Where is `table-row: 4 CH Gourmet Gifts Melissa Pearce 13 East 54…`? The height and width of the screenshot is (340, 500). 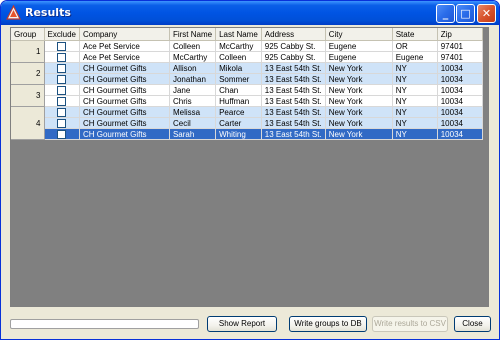
table-row: 4 CH Gourmet Gifts Melissa Pearce 13 East 54… is located at coordinates (247, 123).